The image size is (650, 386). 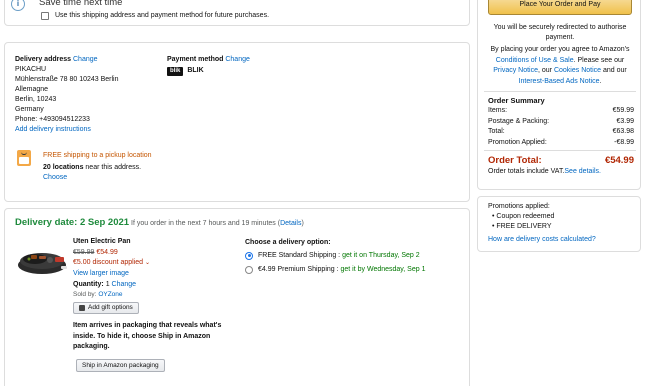 What do you see at coordinates (67, 79) in the screenshot?
I see `address-line: Mühlenstraße 78 80 10243 Berlin` at bounding box center [67, 79].